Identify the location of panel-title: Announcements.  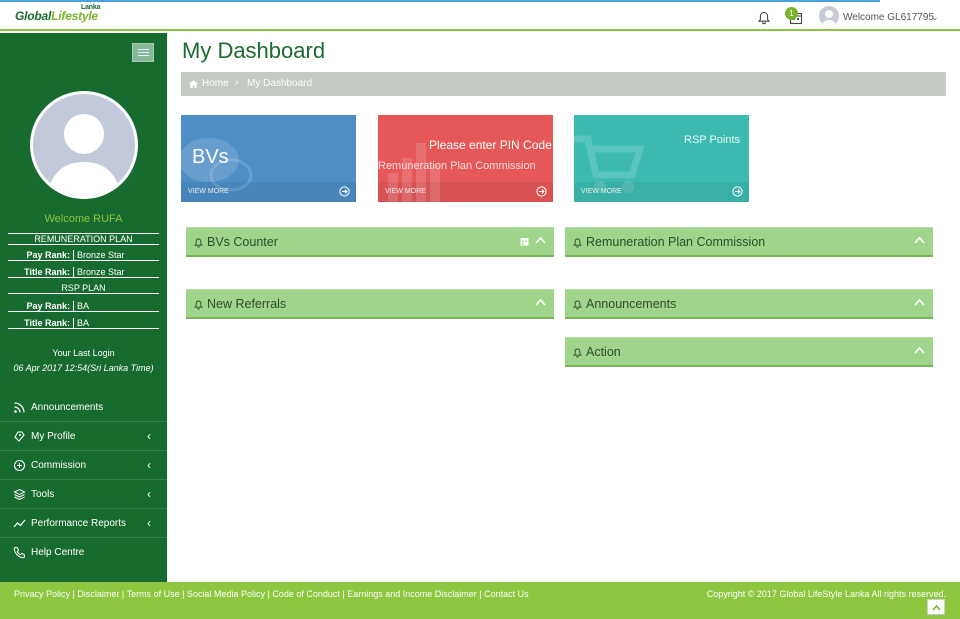
(631, 304).